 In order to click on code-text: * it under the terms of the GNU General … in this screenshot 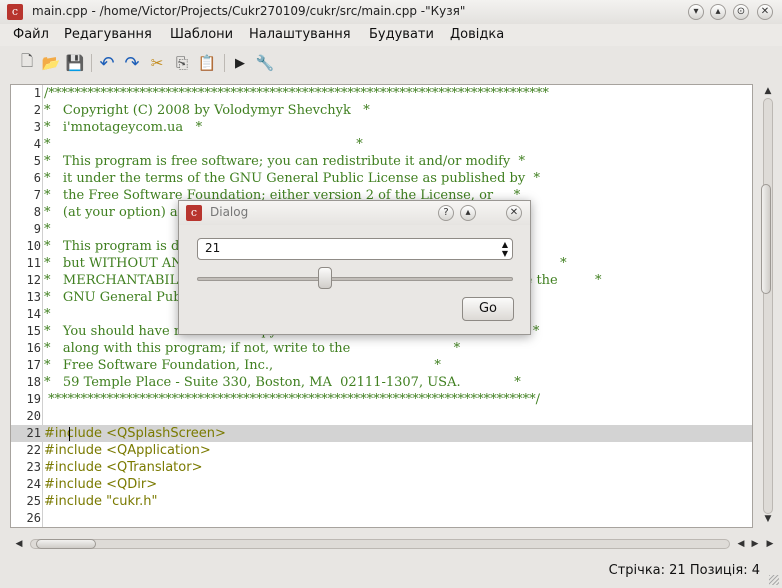, I will do `click(292, 178)`.